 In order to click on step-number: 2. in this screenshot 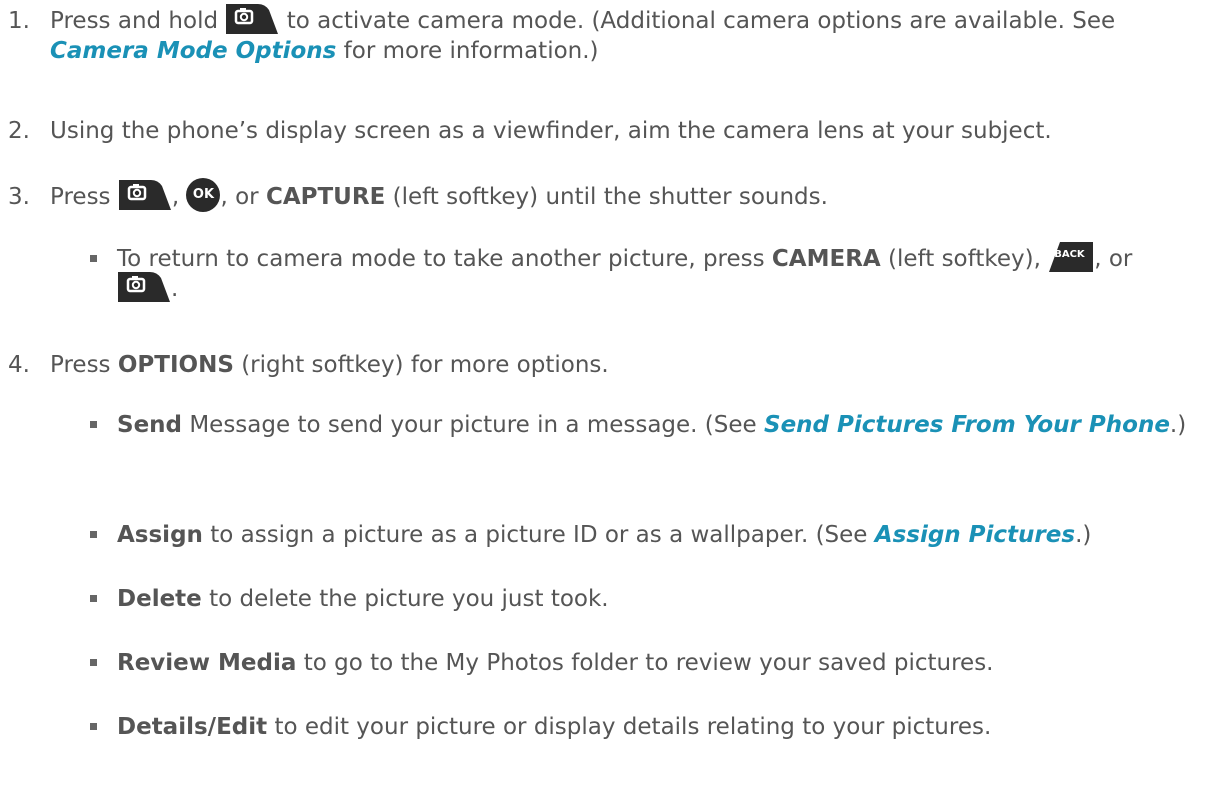, I will do `click(19, 131)`.